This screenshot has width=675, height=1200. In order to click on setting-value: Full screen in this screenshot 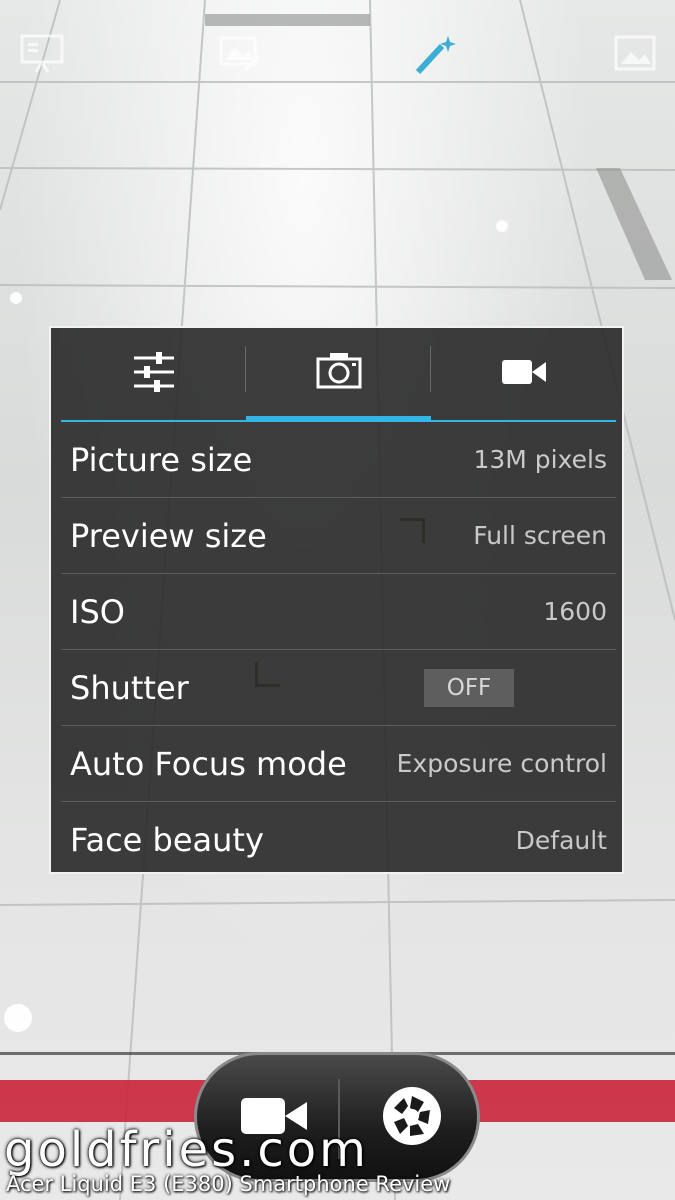, I will do `click(540, 535)`.